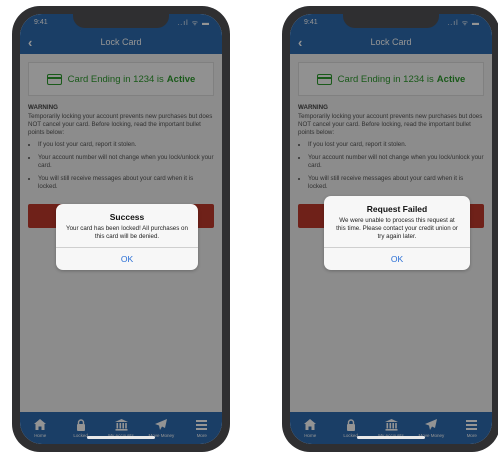  What do you see at coordinates (127, 217) in the screenshot?
I see `alert-title: Success` at bounding box center [127, 217].